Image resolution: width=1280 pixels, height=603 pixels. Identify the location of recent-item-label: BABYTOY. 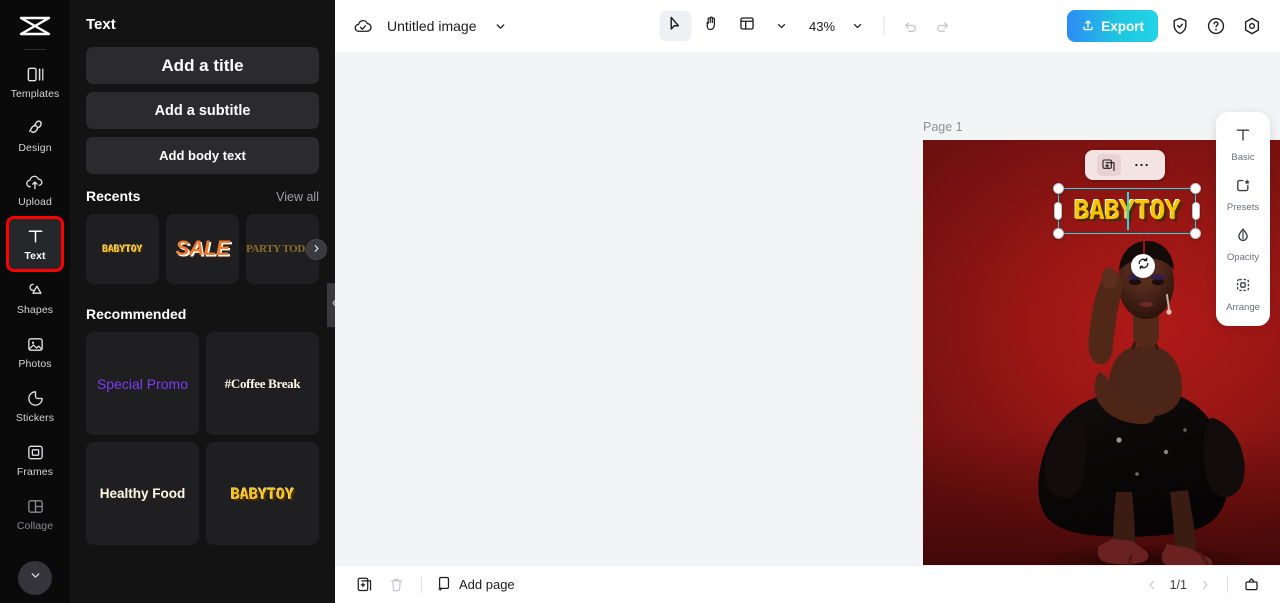
(122, 249).